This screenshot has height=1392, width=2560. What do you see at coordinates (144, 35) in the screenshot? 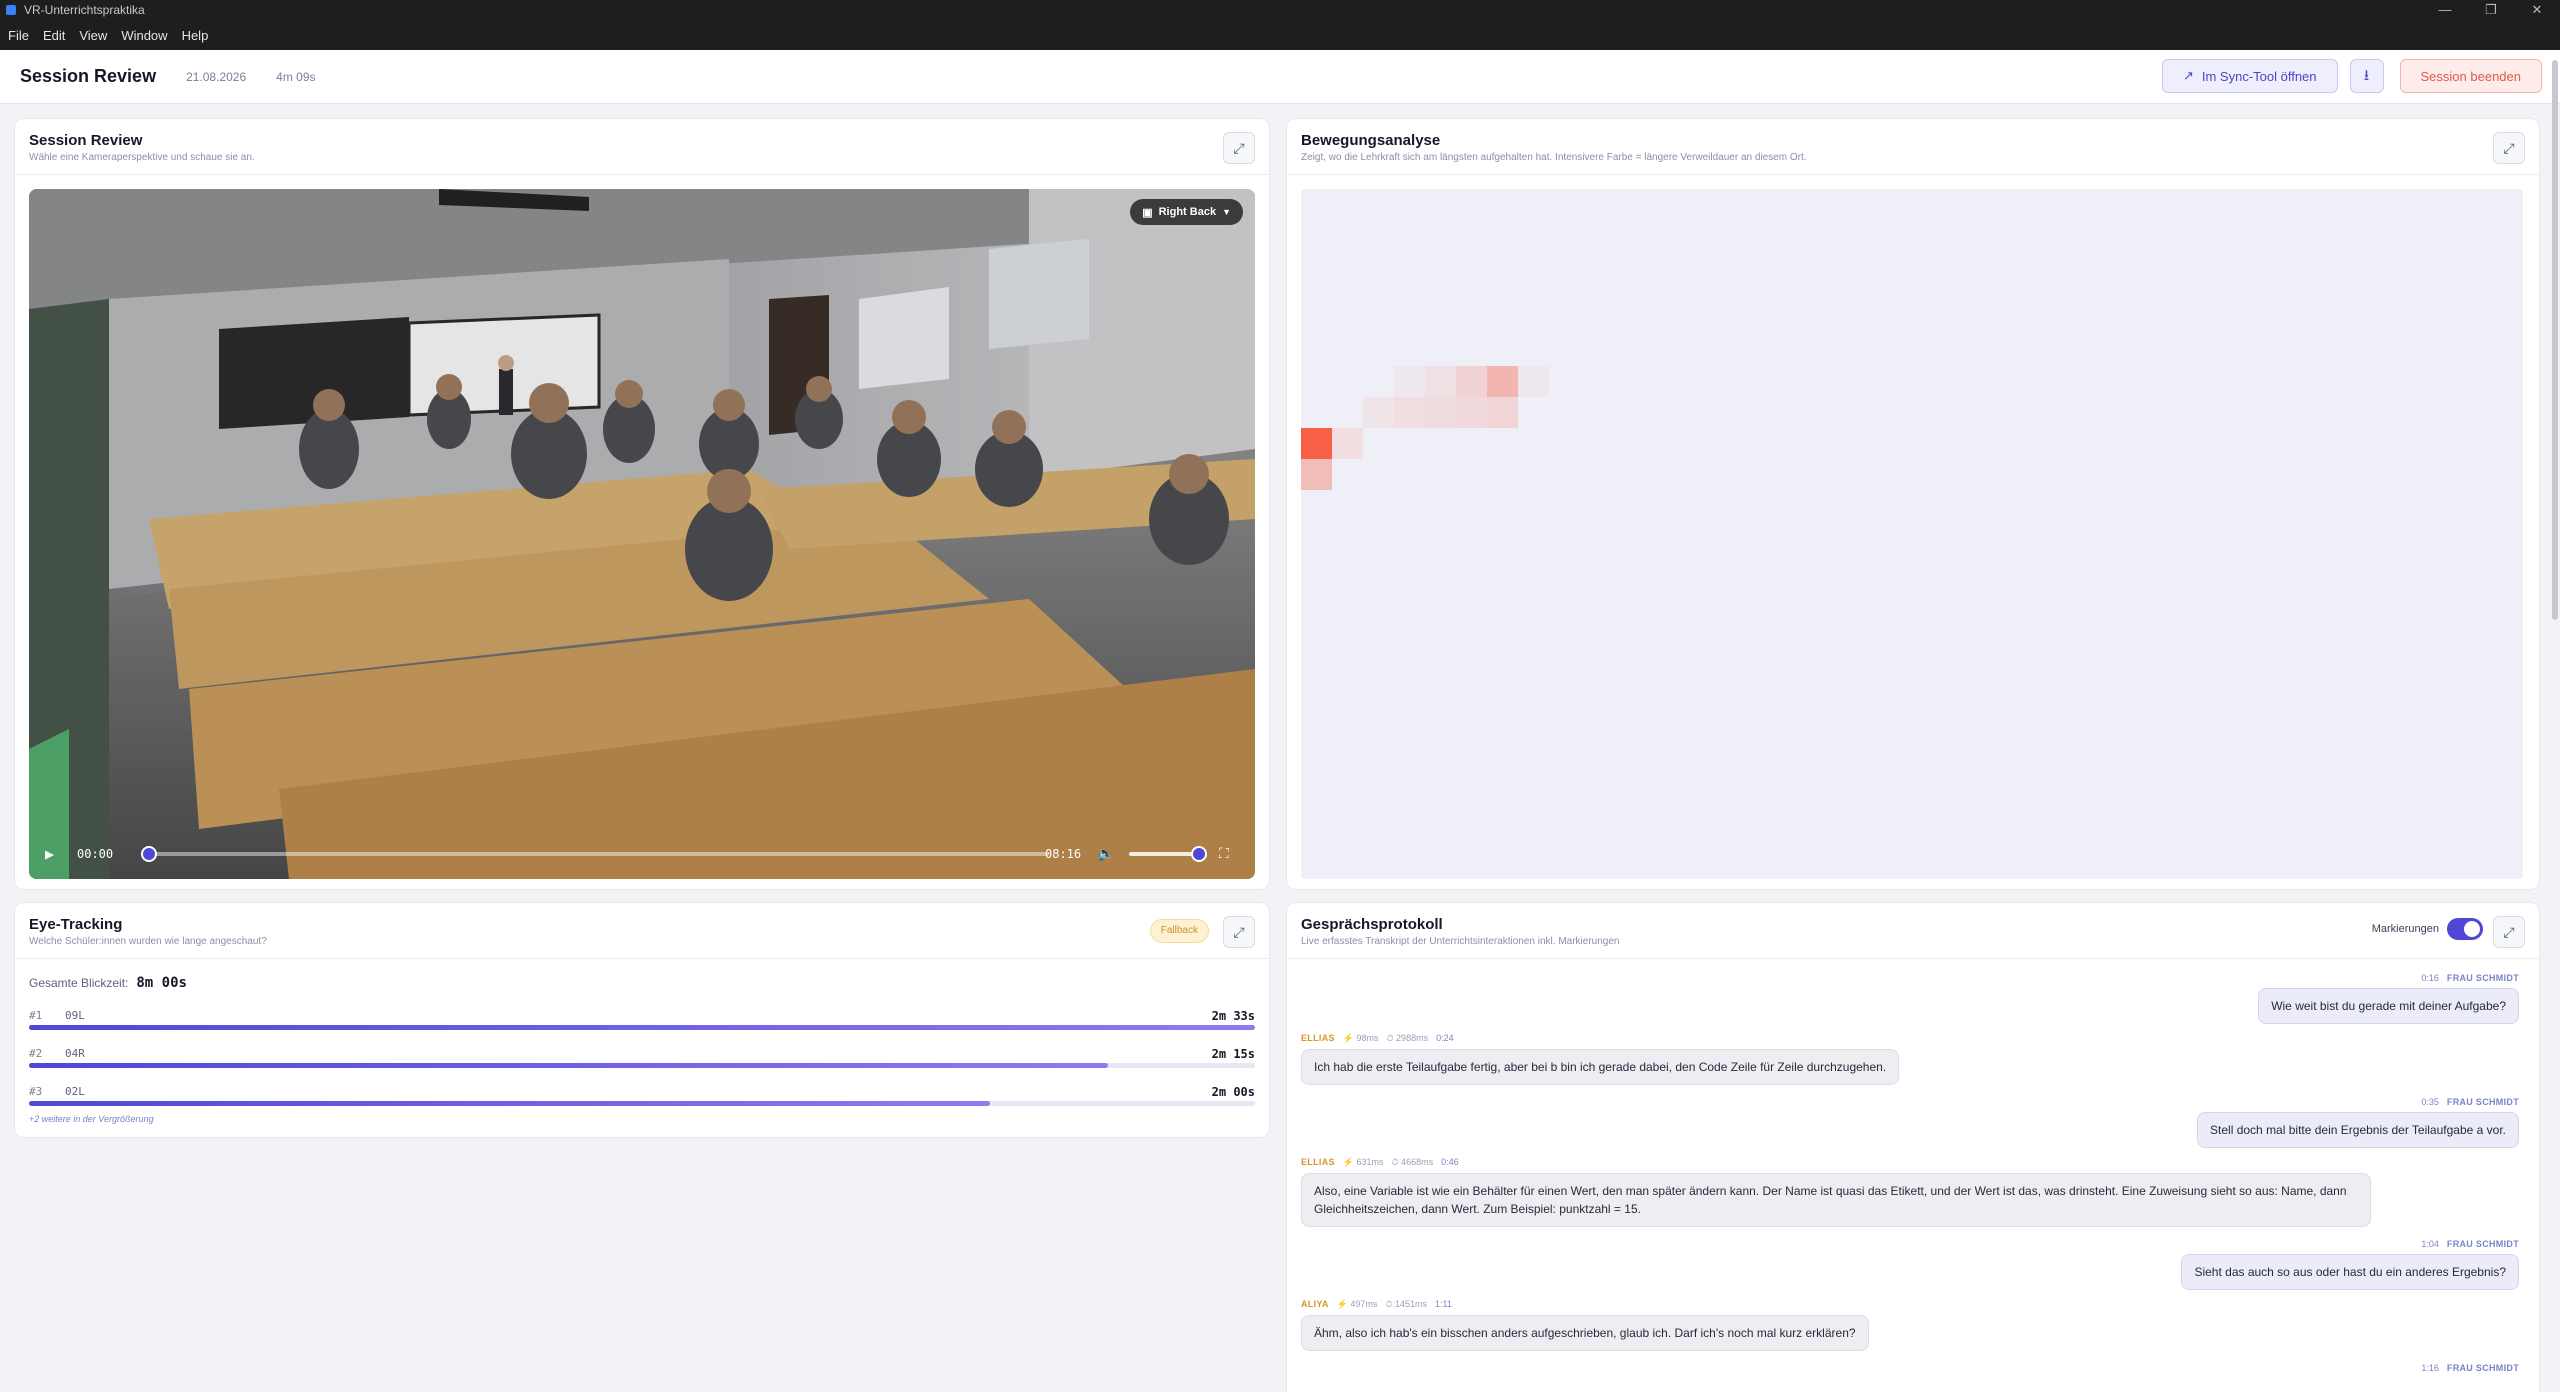
I see `menu-window: Window` at bounding box center [144, 35].